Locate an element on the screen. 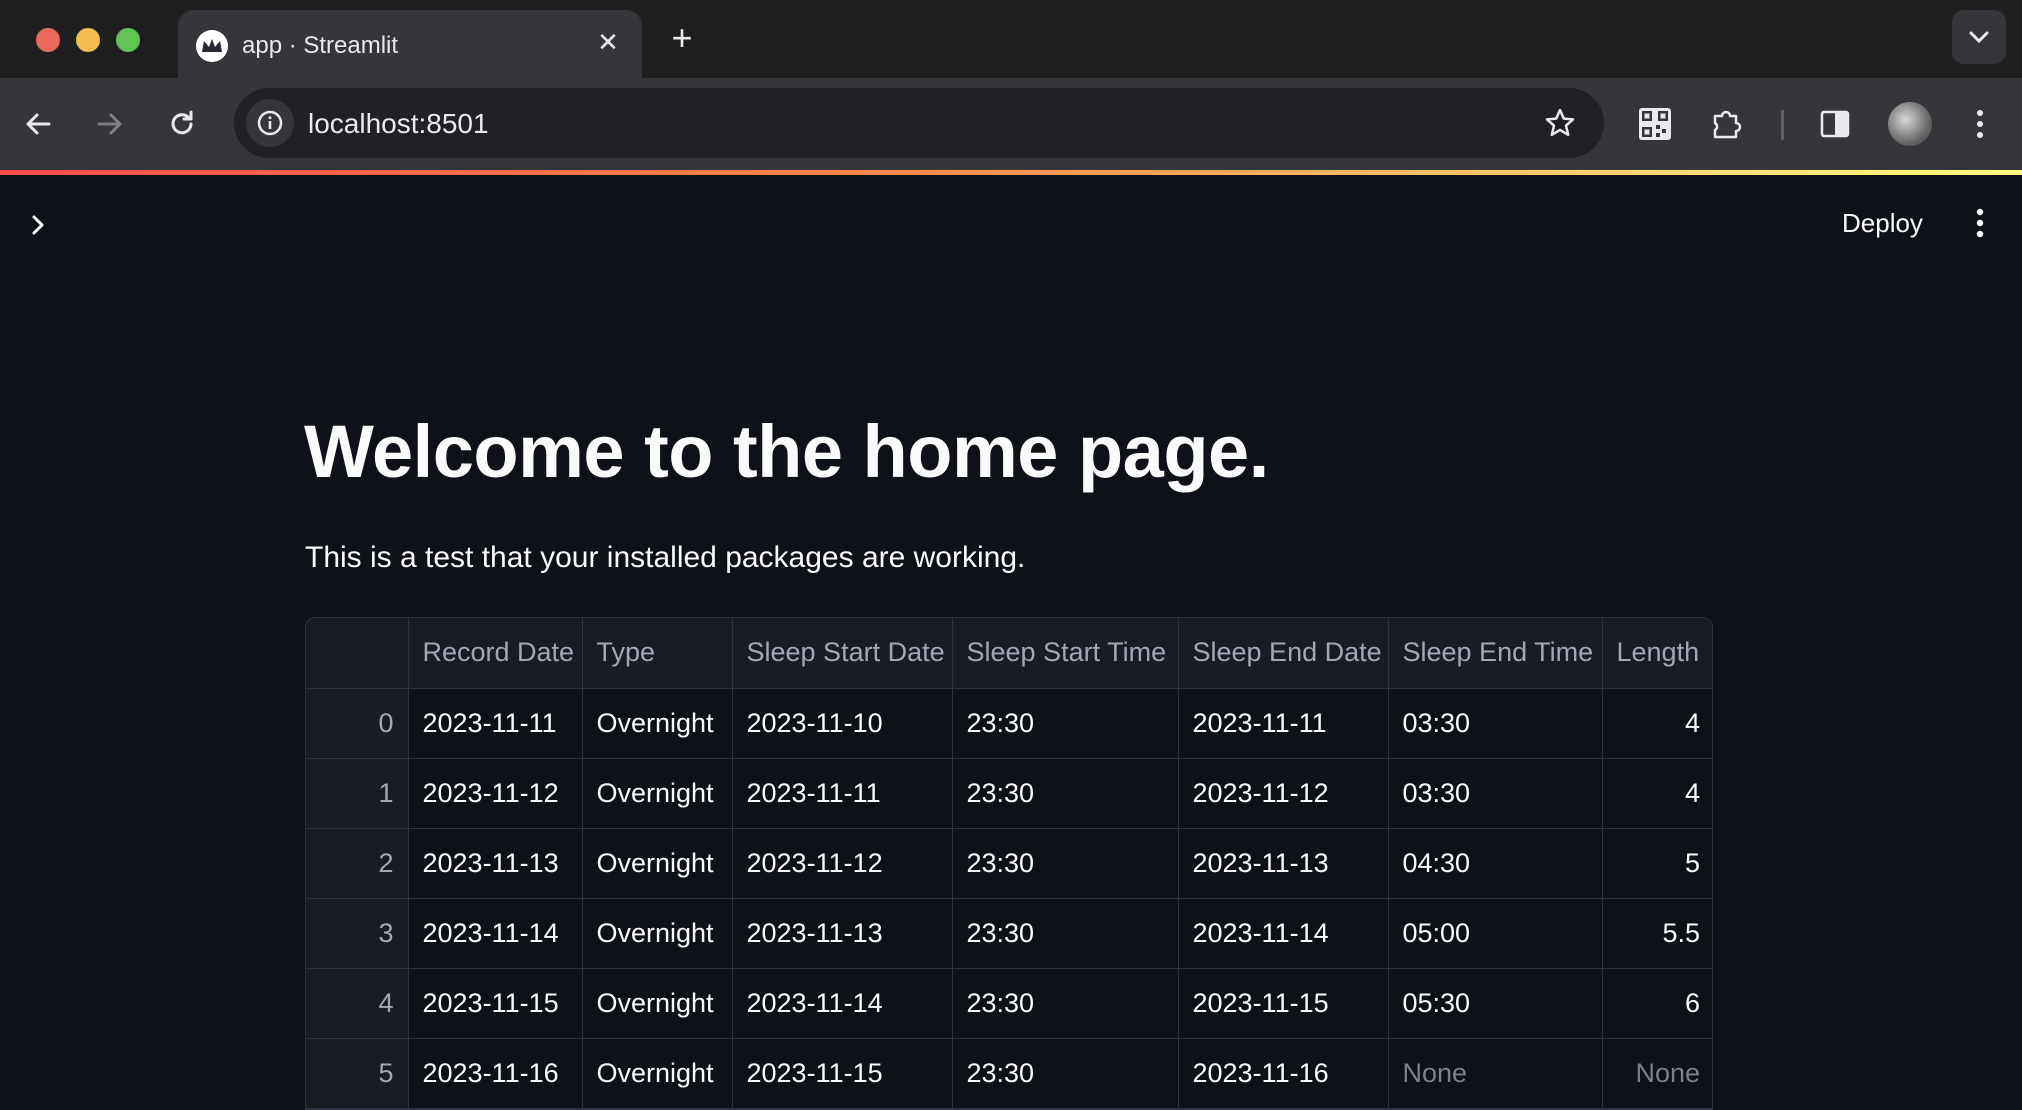 The image size is (2022, 1110). table-cell: 05:30 is located at coordinates (1495, 1003).